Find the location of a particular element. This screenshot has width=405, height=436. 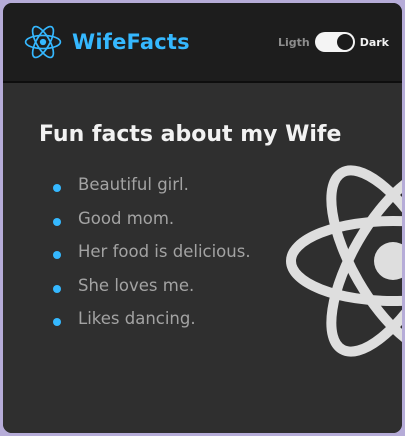

list-item: She loves me. is located at coordinates (152, 293).